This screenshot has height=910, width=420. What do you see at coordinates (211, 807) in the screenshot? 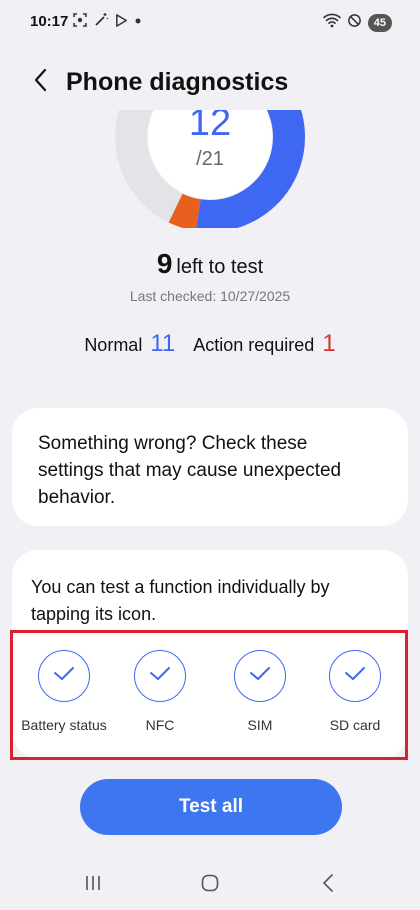
I see `test-all-button: Test all` at bounding box center [211, 807].